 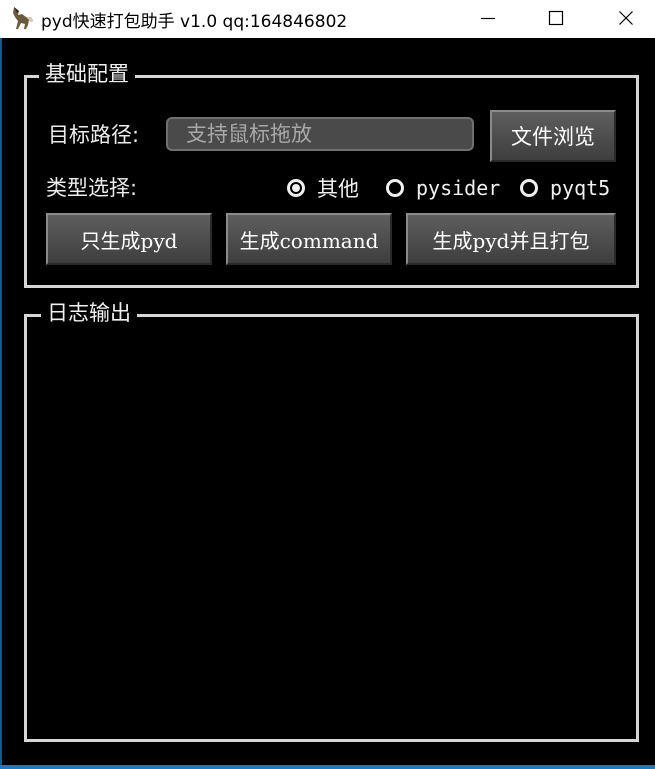 I want to click on minimize-icon, so click(x=488, y=18).